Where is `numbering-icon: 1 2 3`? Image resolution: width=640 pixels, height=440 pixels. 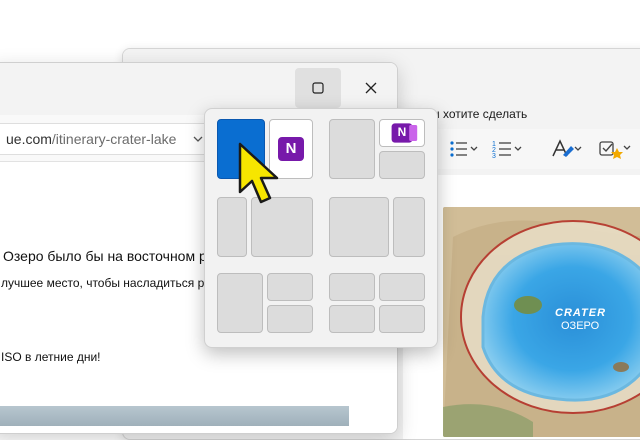 numbering-icon: 1 2 3 is located at coordinates (507, 150).